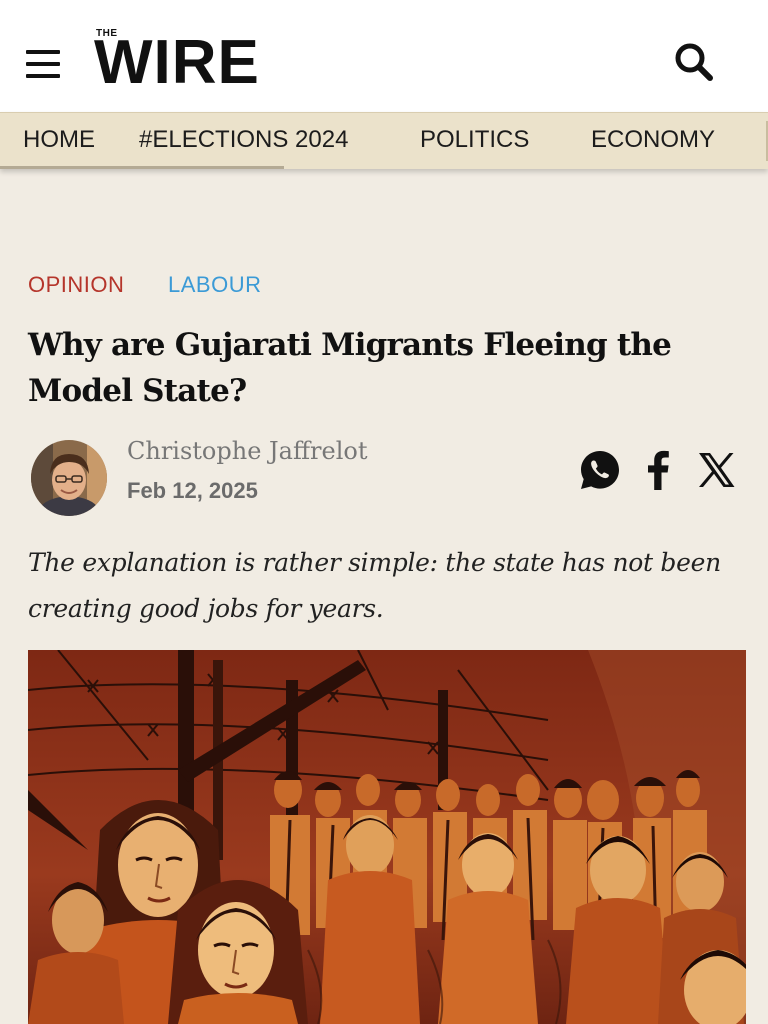  Describe the element at coordinates (247, 451) in the screenshot. I see `author-name: Christophe Jaffrelot` at that location.